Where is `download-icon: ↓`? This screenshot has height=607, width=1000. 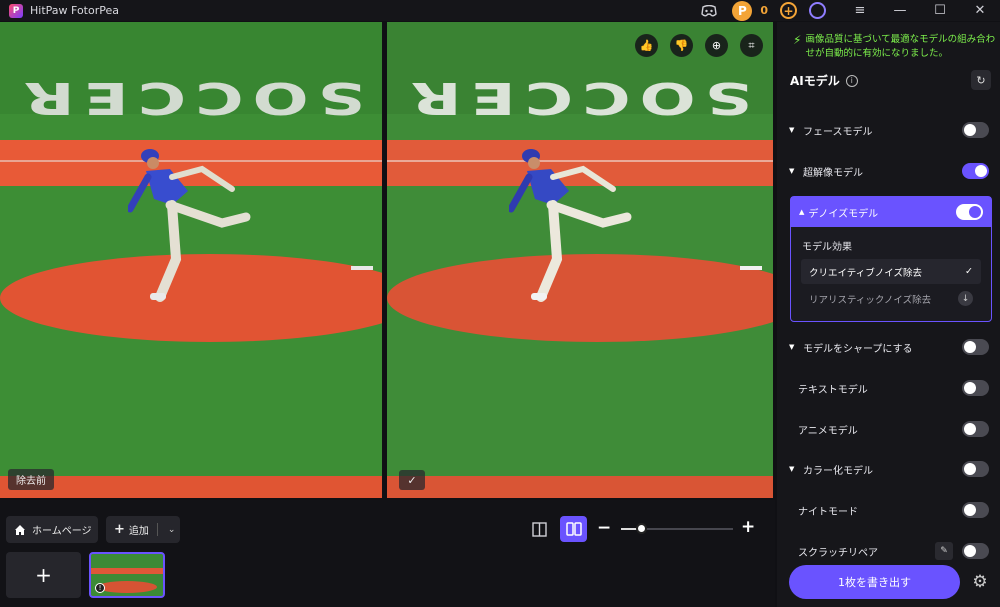 download-icon: ↓ is located at coordinates (965, 298).